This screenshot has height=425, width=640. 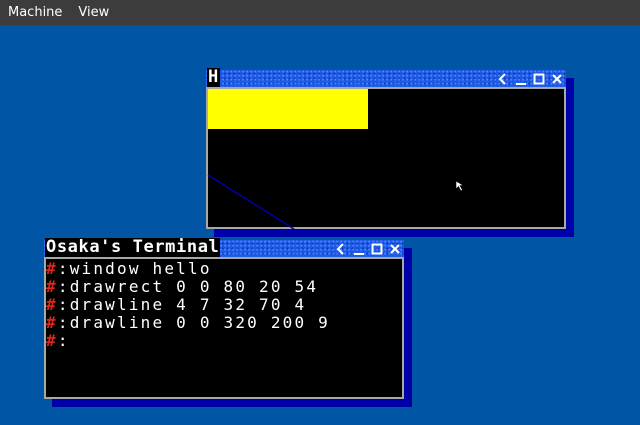 I want to click on menu-view: View, so click(x=93, y=12).